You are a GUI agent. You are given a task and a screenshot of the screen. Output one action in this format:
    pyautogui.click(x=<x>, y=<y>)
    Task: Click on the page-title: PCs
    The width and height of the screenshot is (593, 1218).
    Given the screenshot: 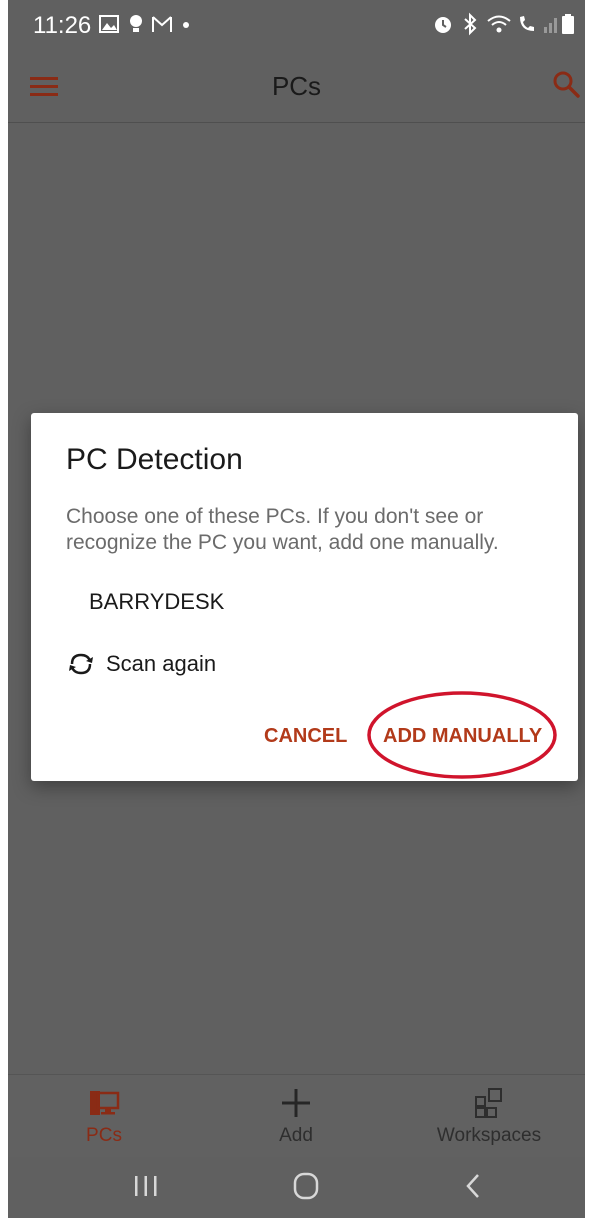 What is the action you would take?
    pyautogui.click(x=296, y=86)
    